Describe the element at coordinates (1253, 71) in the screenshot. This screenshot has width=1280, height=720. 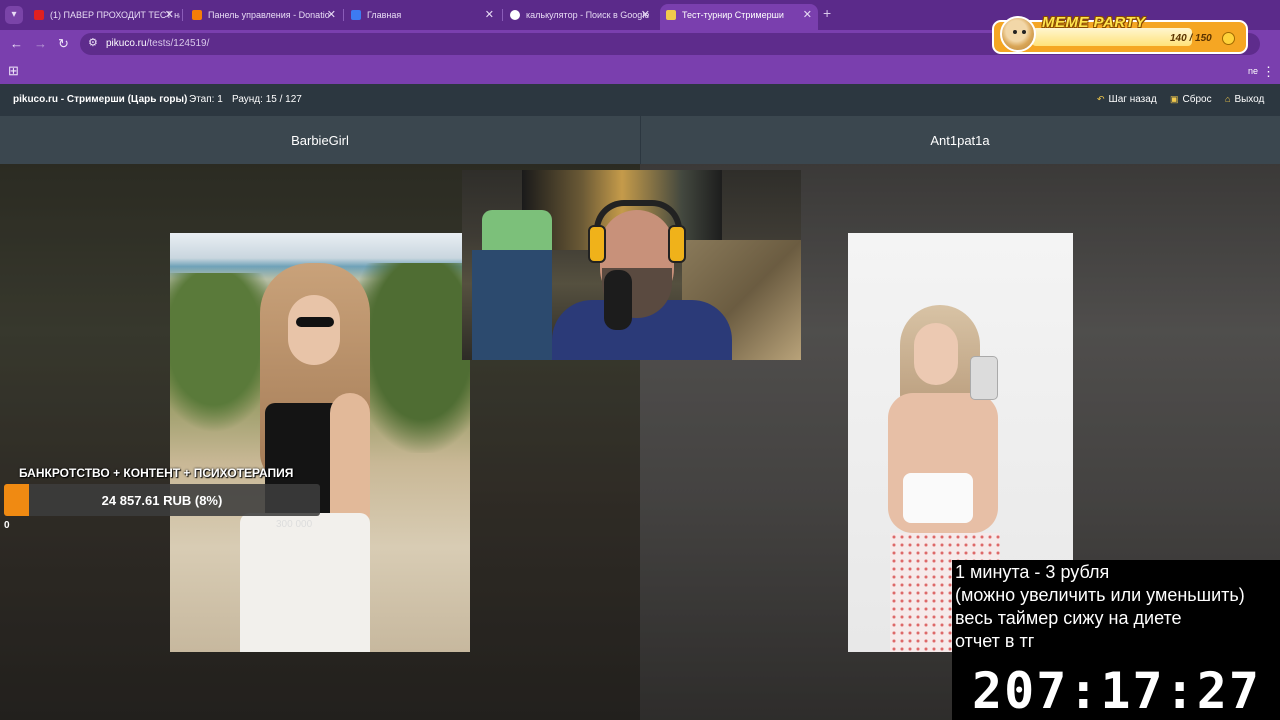
I see `profile-label: ne` at that location.